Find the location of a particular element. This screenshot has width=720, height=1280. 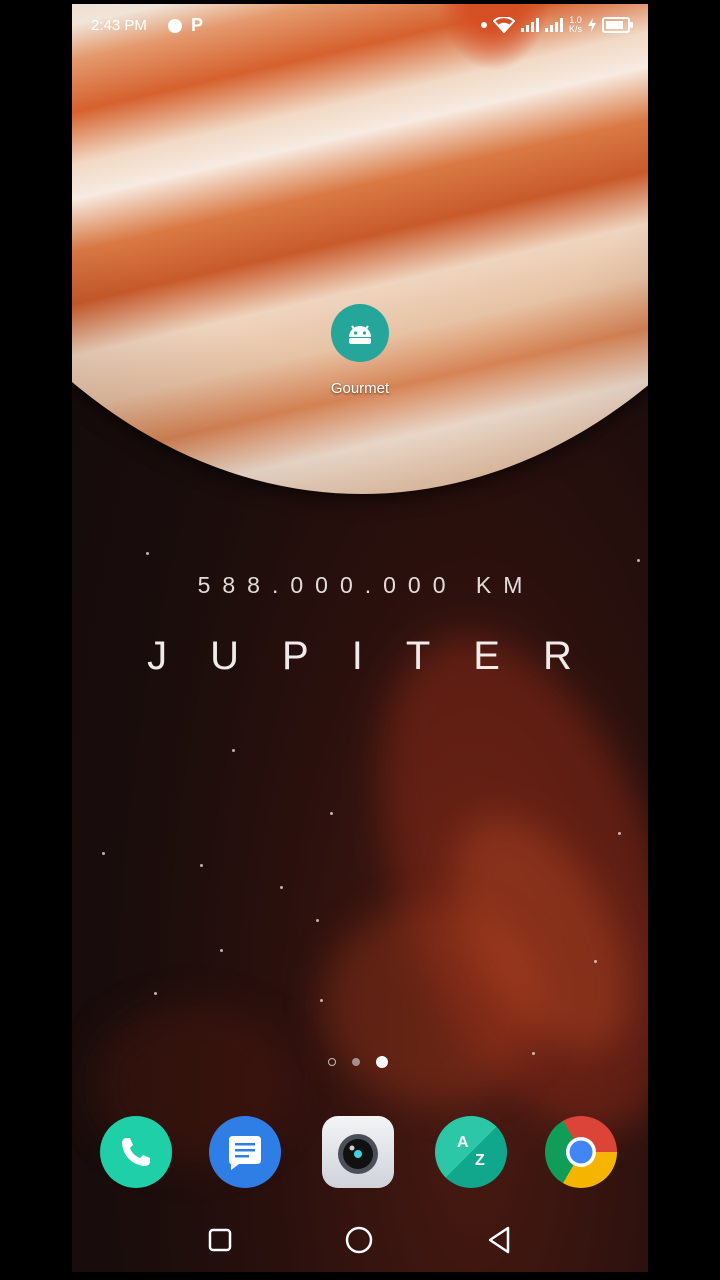

camera-icon is located at coordinates (358, 1152).